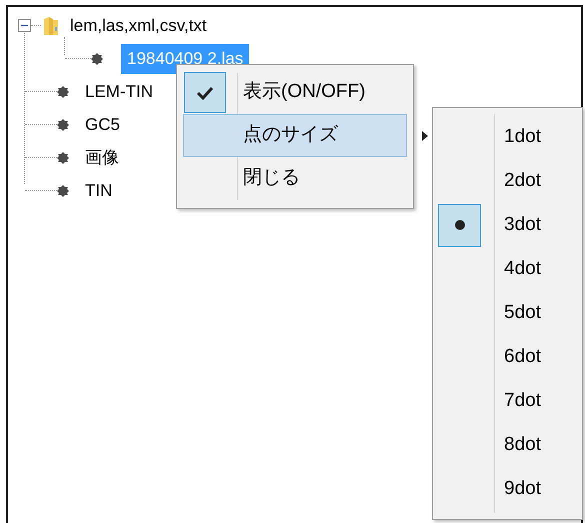 The image size is (585, 523). What do you see at coordinates (522, 400) in the screenshot?
I see `submenu-item-label: 7dot` at bounding box center [522, 400].